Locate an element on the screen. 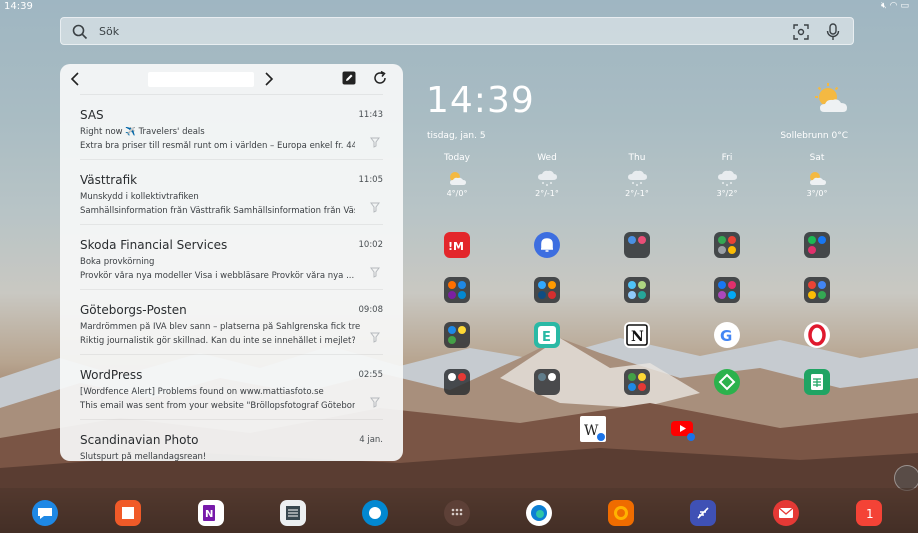 Image resolution: width=918 pixels, height=533 pixels. printer-icon is located at coordinates (293, 513).